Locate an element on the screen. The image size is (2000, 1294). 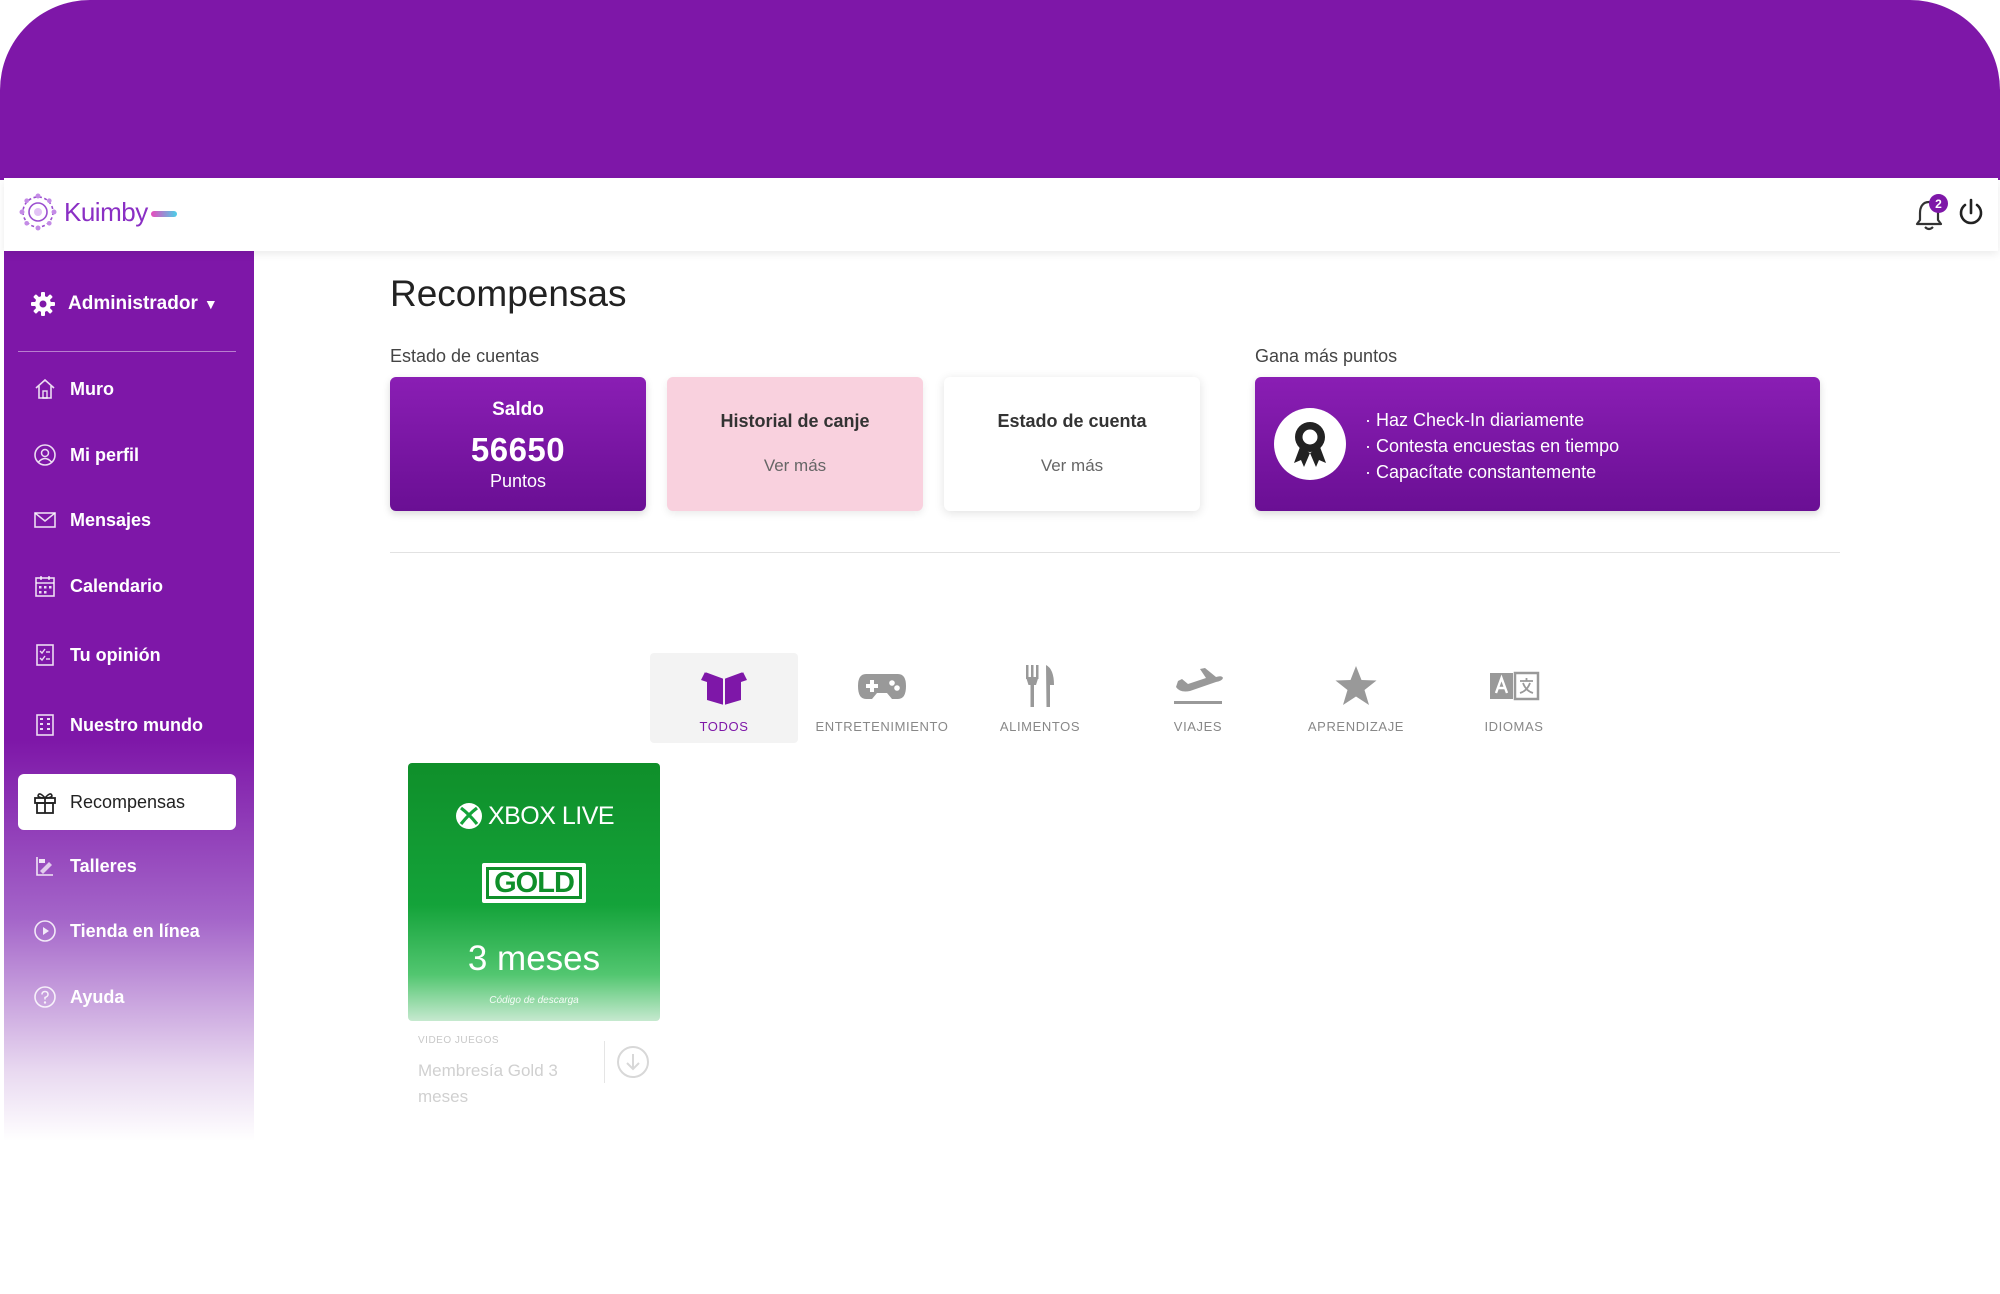
box-icon is located at coordinates (724, 686).